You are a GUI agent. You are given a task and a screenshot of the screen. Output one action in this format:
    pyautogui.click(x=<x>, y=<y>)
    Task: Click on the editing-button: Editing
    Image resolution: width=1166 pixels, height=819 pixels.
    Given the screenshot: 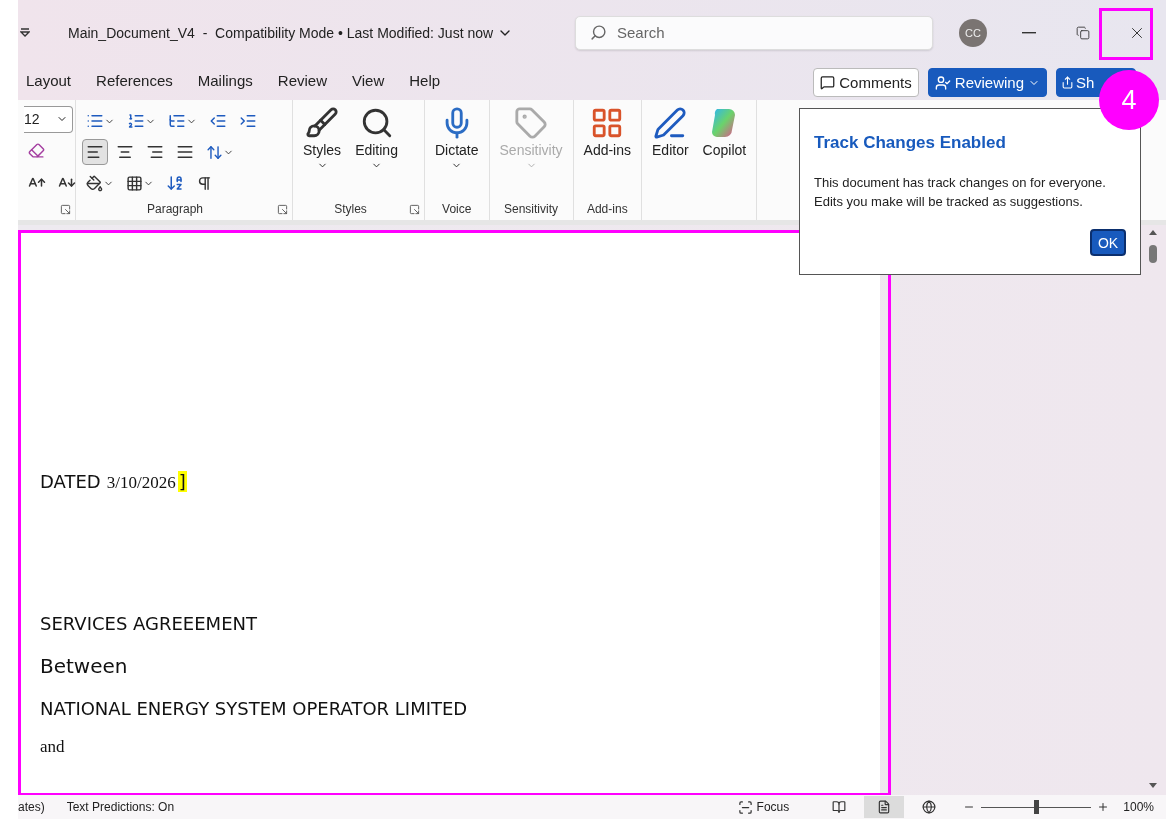 What is the action you would take?
    pyautogui.click(x=376, y=152)
    